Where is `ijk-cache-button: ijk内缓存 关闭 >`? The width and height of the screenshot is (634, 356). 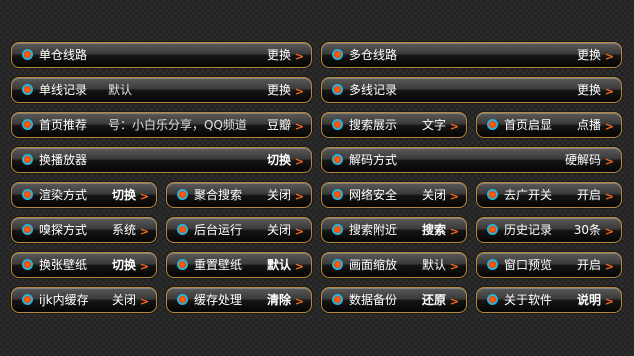
ijk-cache-button: ijk内缓存 关闭 > is located at coordinates (84, 300).